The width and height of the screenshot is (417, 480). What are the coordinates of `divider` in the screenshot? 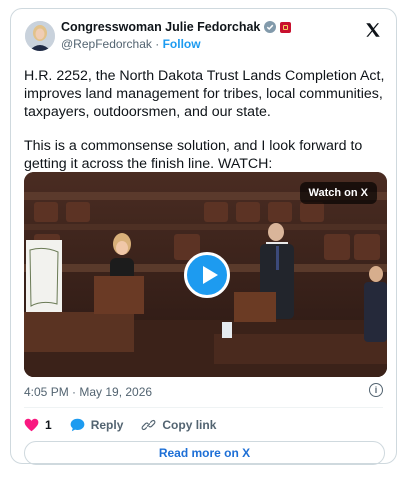 It's located at (203, 407).